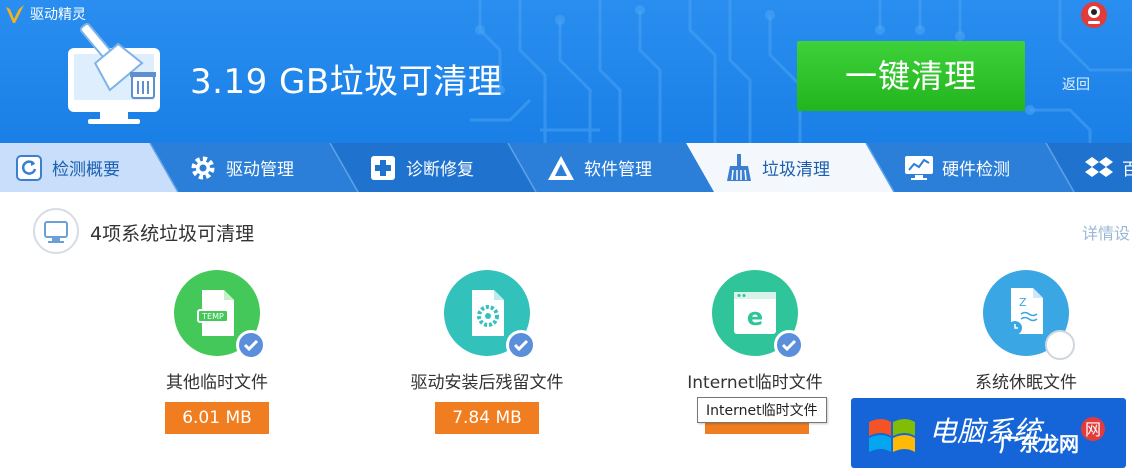 Image resolution: width=1132 pixels, height=474 pixels. I want to click on tab-label: 检测概要, so click(86, 170).